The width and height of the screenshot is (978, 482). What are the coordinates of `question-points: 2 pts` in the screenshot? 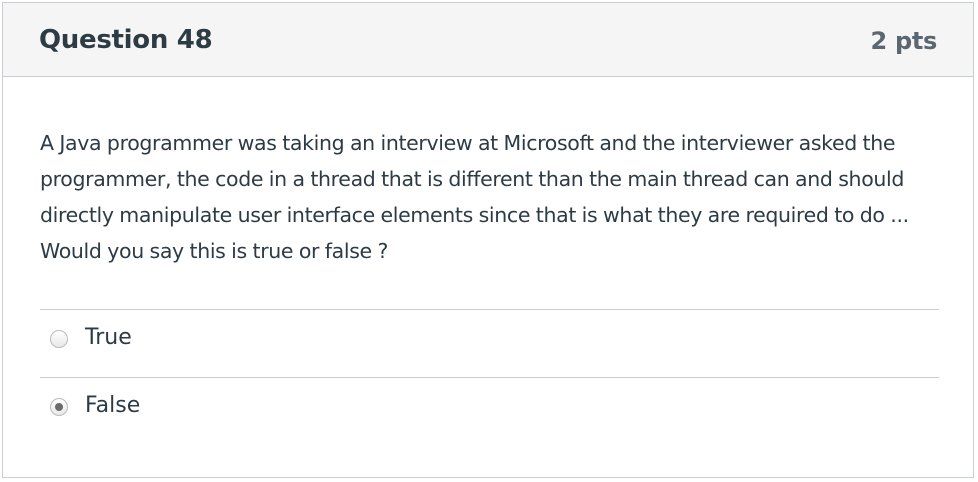 It's located at (904, 41).